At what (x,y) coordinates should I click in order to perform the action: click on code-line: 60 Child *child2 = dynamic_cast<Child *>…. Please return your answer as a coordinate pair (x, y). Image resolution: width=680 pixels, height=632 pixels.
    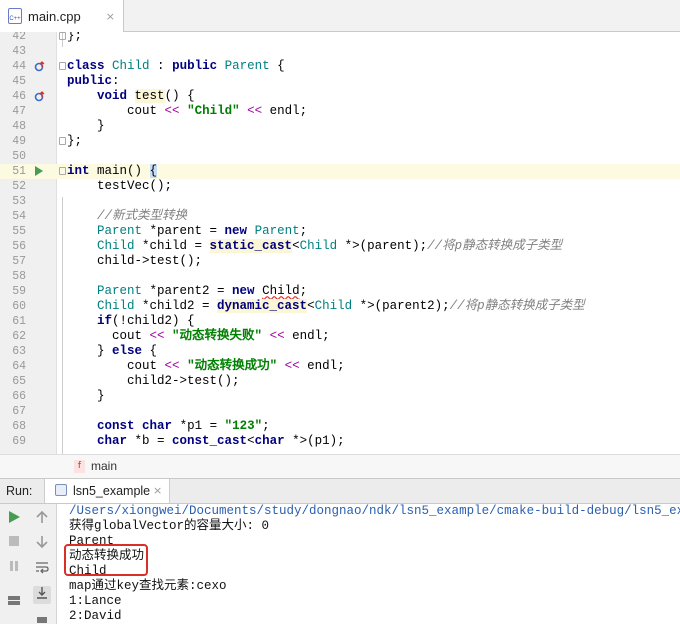
    Looking at the image, I should click on (340, 306).